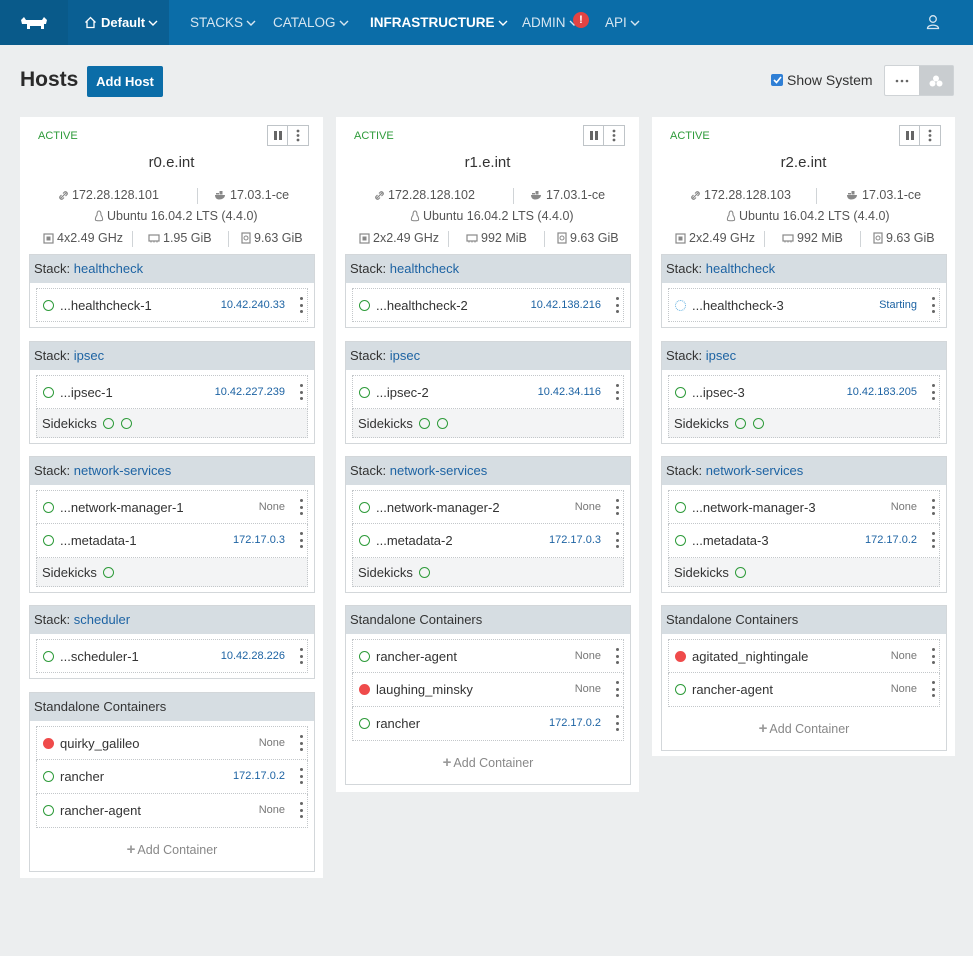 The image size is (973, 956). I want to click on container-name: ...healthcheck-2, so click(422, 305).